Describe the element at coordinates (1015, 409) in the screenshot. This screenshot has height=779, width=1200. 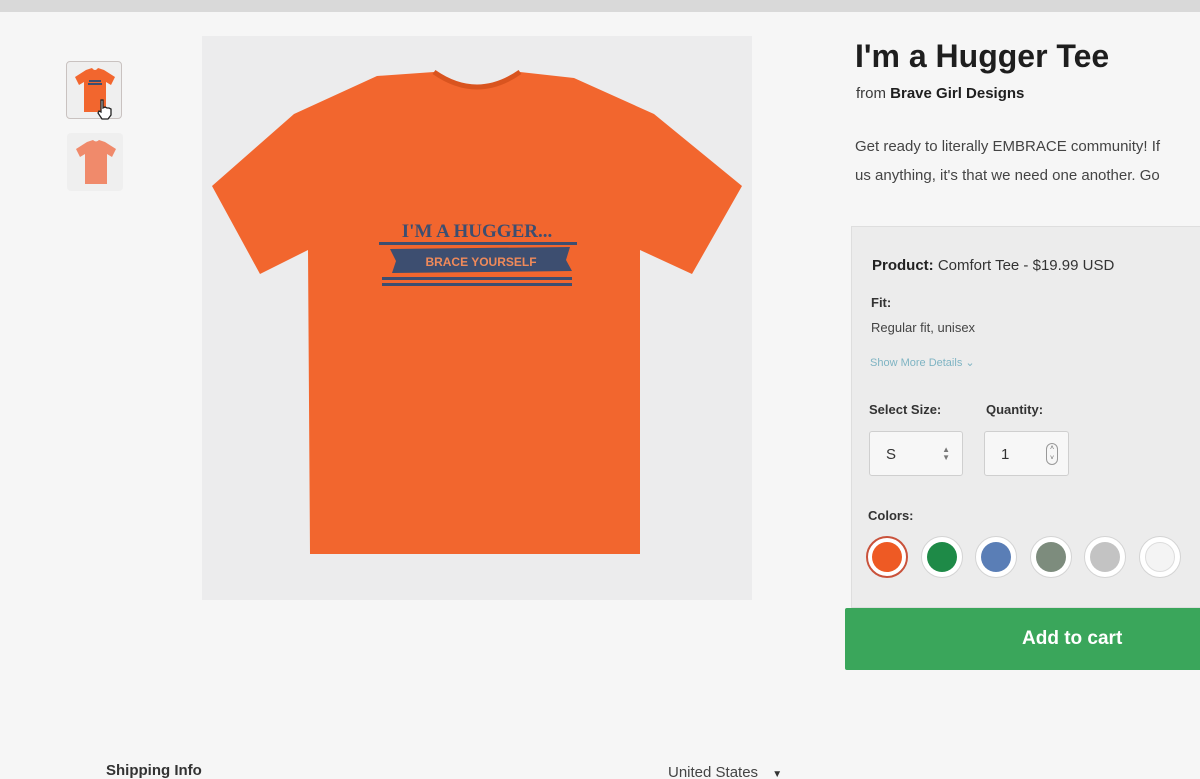
I see `quantity-label: Quantity:` at that location.